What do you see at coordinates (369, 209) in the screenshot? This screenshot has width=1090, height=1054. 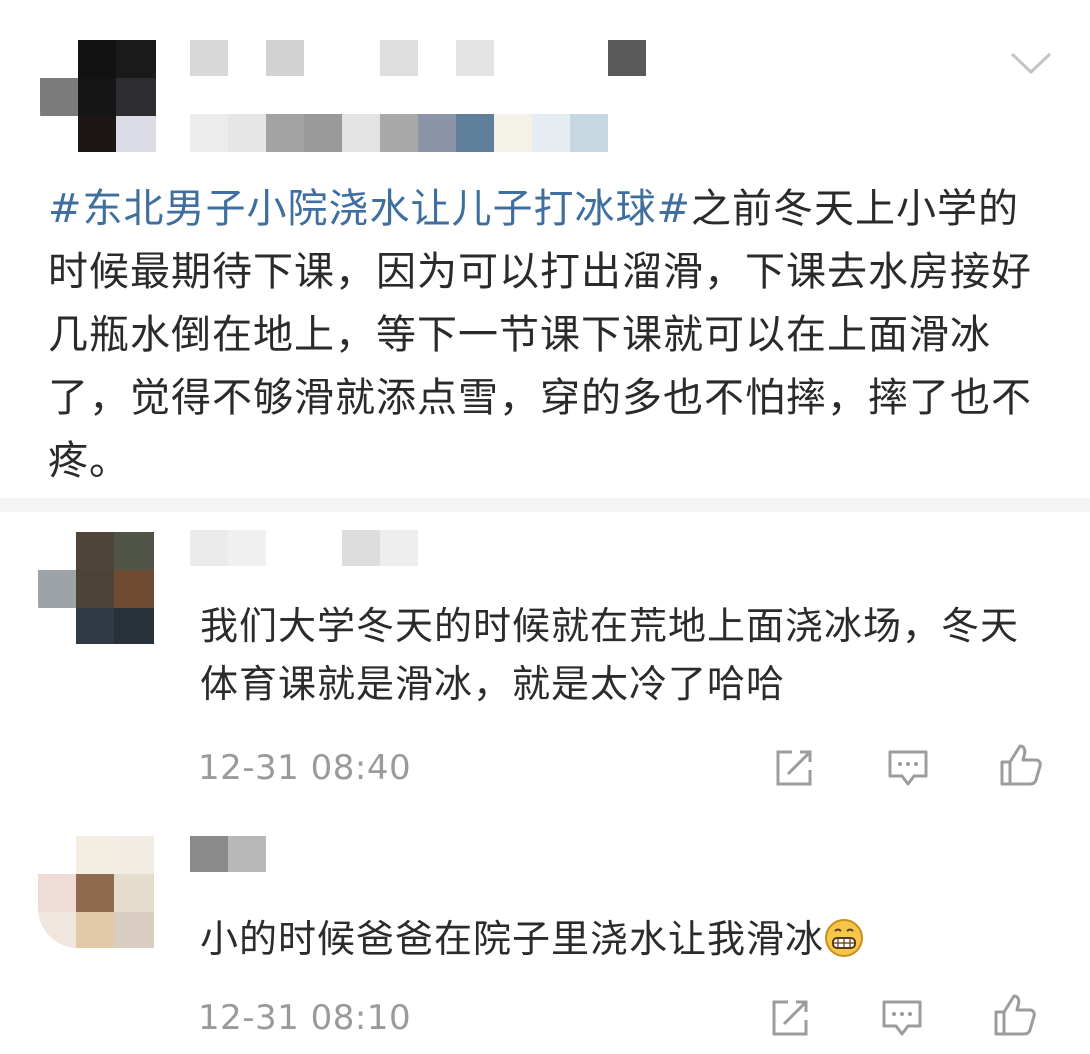 I see `hashtag-link: #东北男子小院浇水让儿子打冰球#` at bounding box center [369, 209].